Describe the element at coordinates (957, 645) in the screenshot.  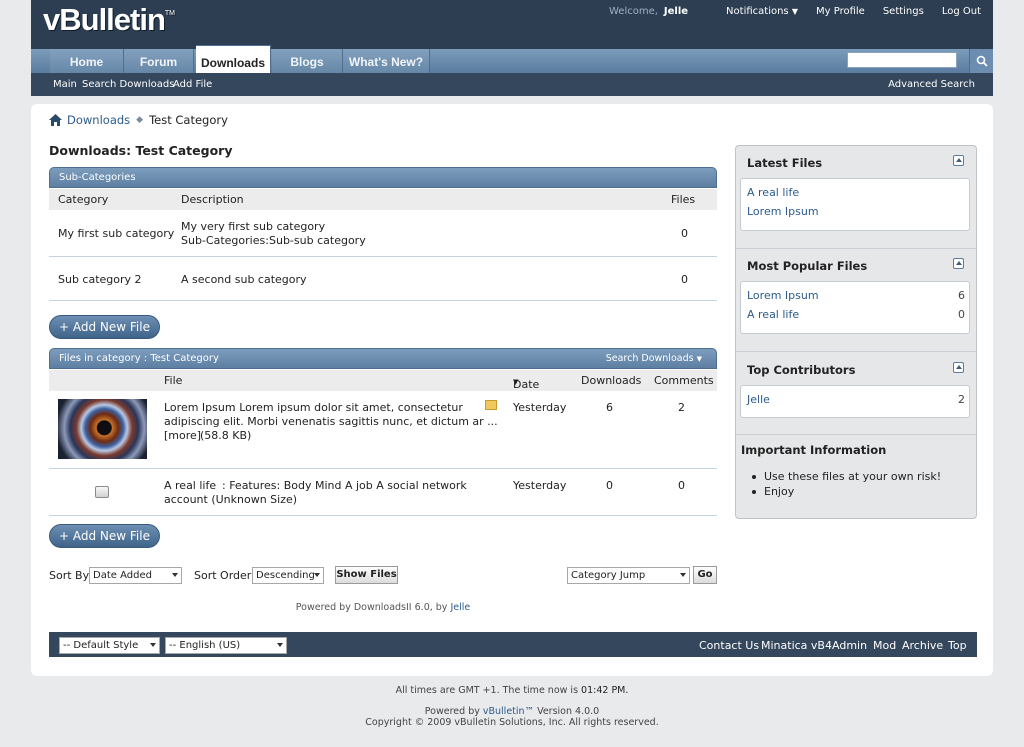
I see `footer-top: Top` at that location.